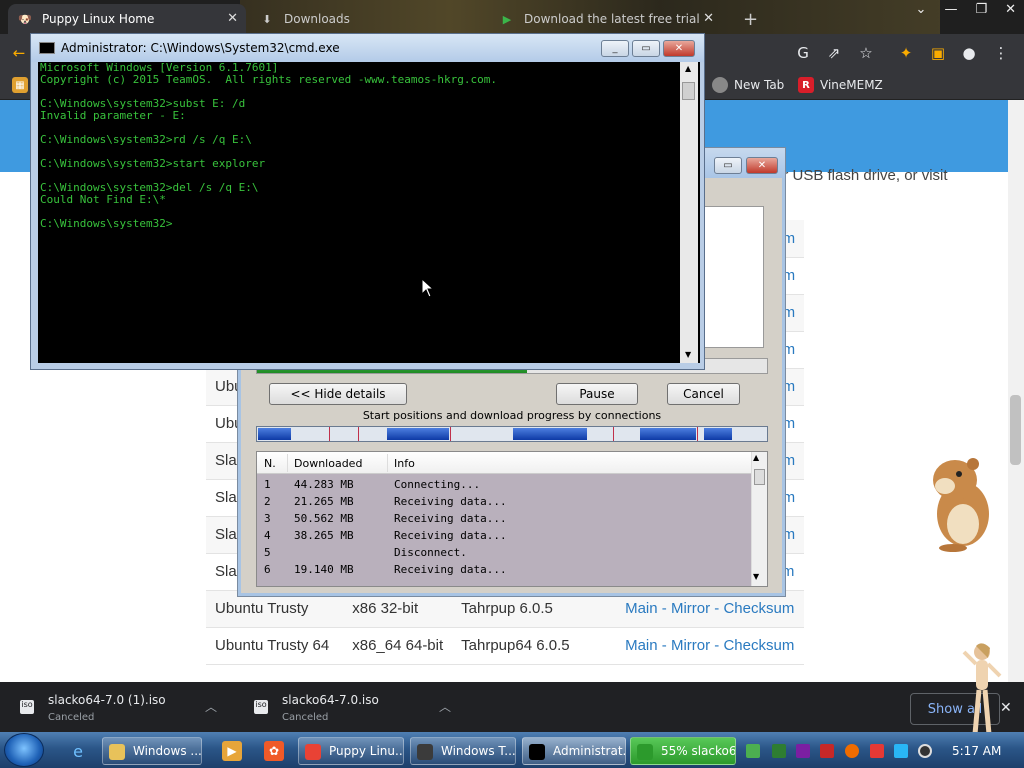  What do you see at coordinates (1016, 391) in the screenshot?
I see `page-scrollbar` at bounding box center [1016, 391].